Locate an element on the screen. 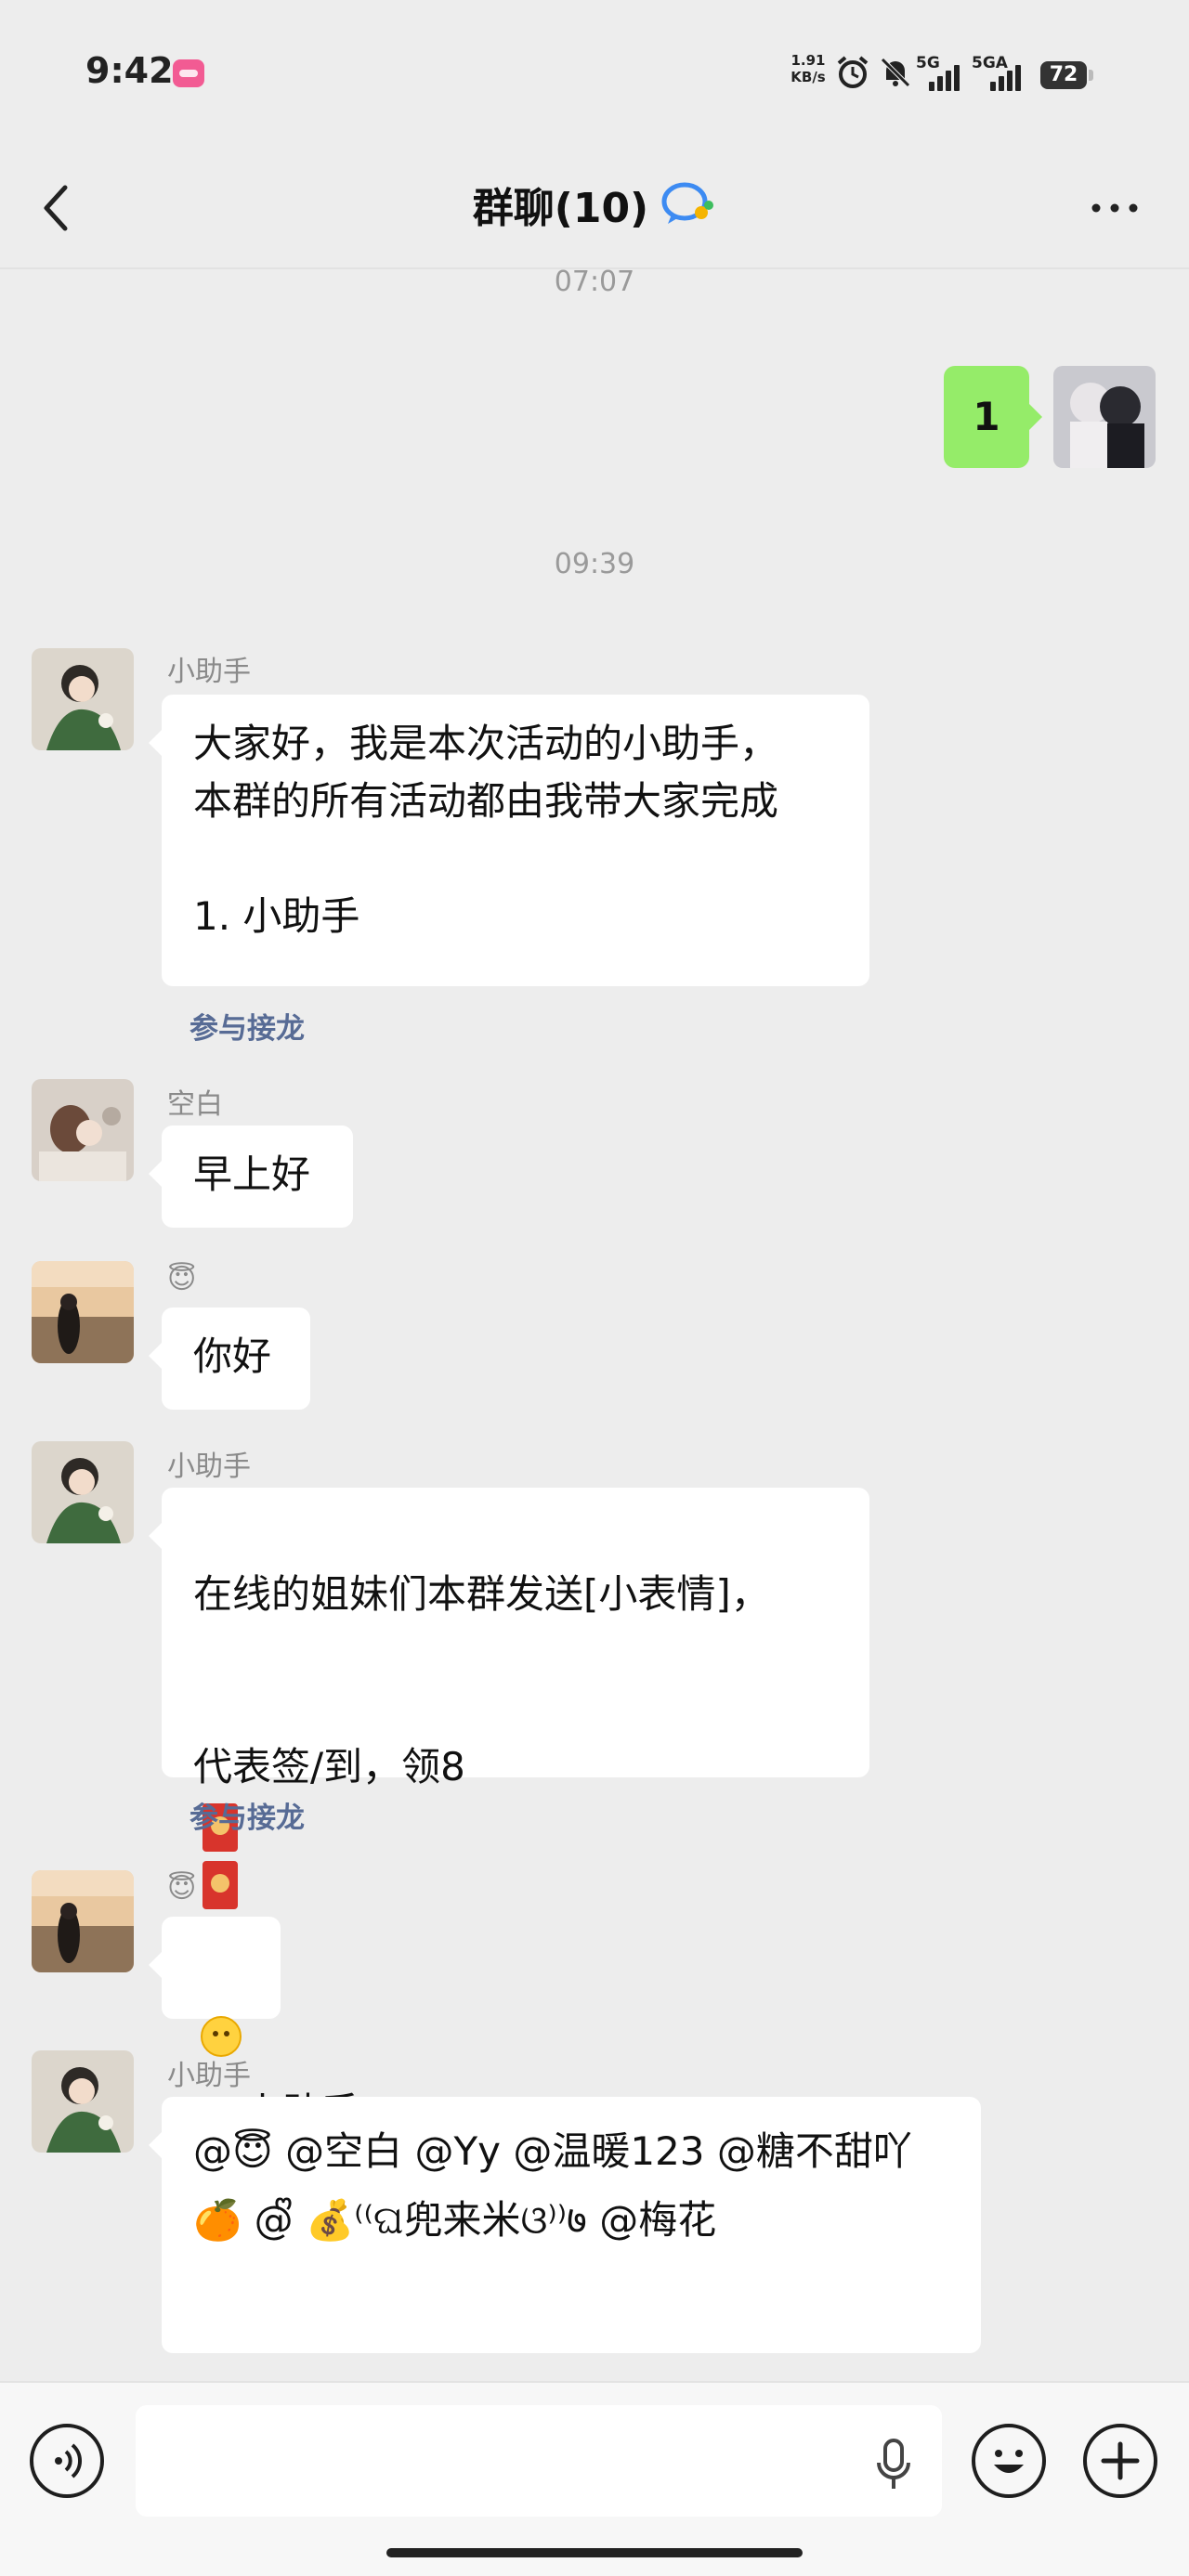 The height and width of the screenshot is (2576, 1189). message-line: 在线的姐妹们本群发送[小表情]， is located at coordinates (481, 1594).